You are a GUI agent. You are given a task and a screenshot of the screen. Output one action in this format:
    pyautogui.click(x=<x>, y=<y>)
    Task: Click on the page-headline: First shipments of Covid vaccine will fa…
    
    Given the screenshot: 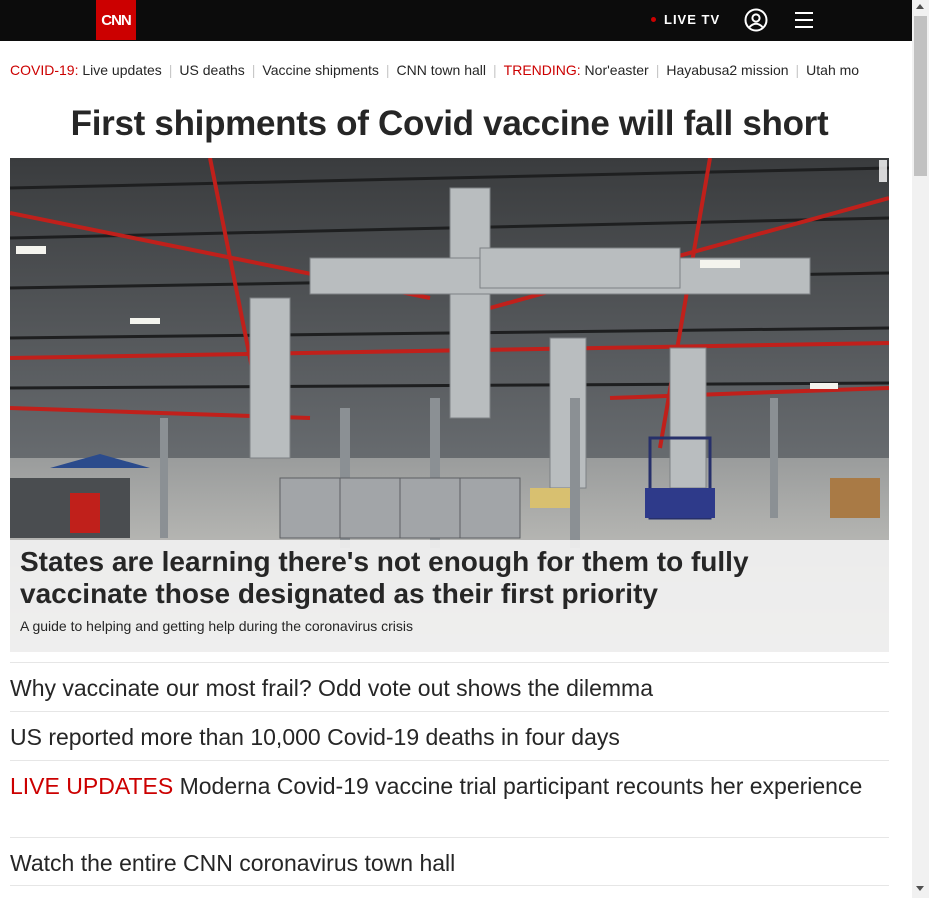 What is the action you would take?
    pyautogui.click(x=449, y=124)
    